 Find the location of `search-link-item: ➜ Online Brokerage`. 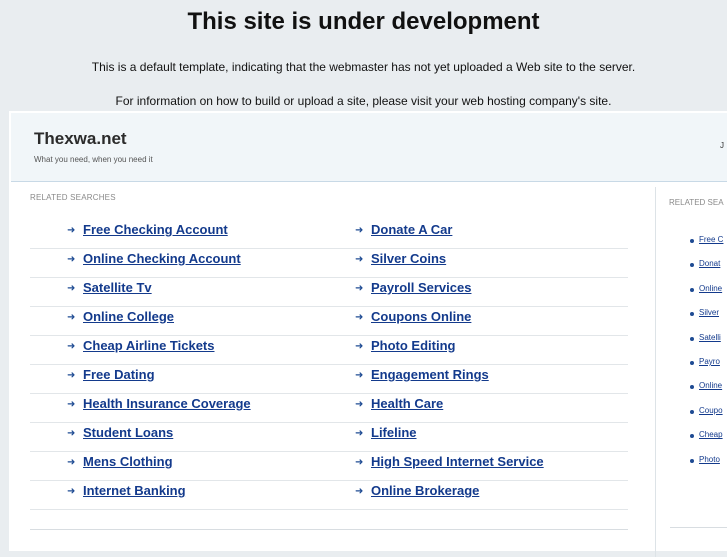

search-link-item: ➜ Online Brokerage is located at coordinates (417, 495).